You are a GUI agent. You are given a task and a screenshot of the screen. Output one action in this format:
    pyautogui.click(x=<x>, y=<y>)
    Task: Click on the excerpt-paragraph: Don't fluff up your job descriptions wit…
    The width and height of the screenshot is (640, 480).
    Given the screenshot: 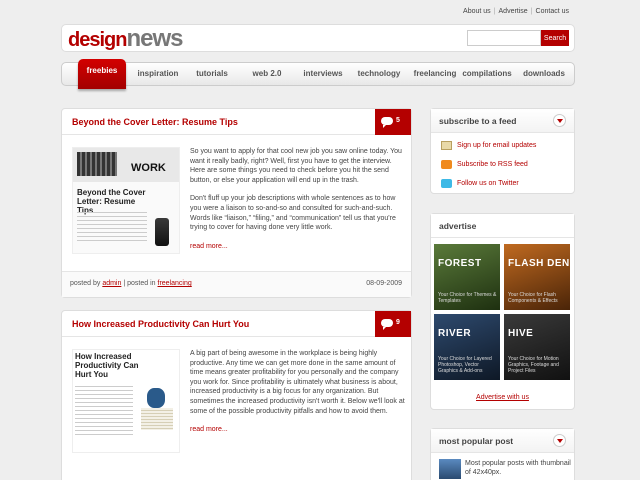 What is the action you would take?
    pyautogui.click(x=293, y=213)
    